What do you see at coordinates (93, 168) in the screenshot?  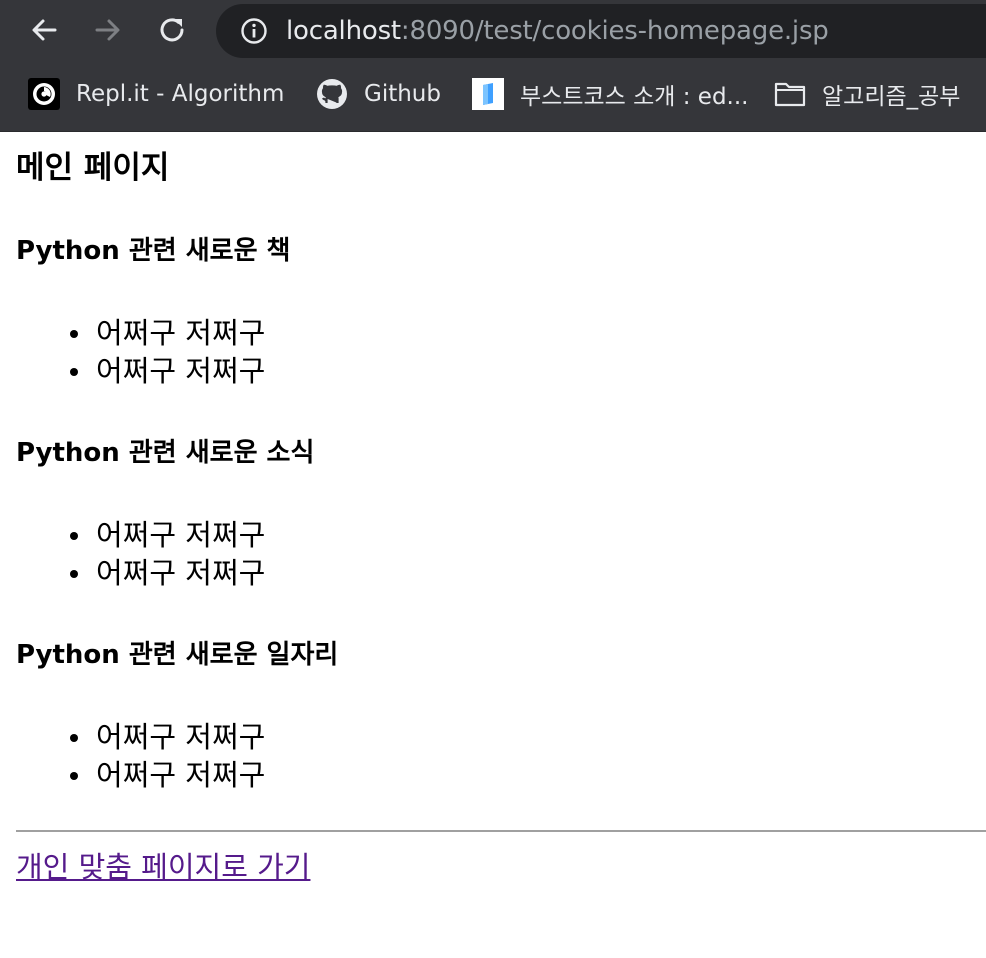 I see `page-title: 메인 페이지` at bounding box center [93, 168].